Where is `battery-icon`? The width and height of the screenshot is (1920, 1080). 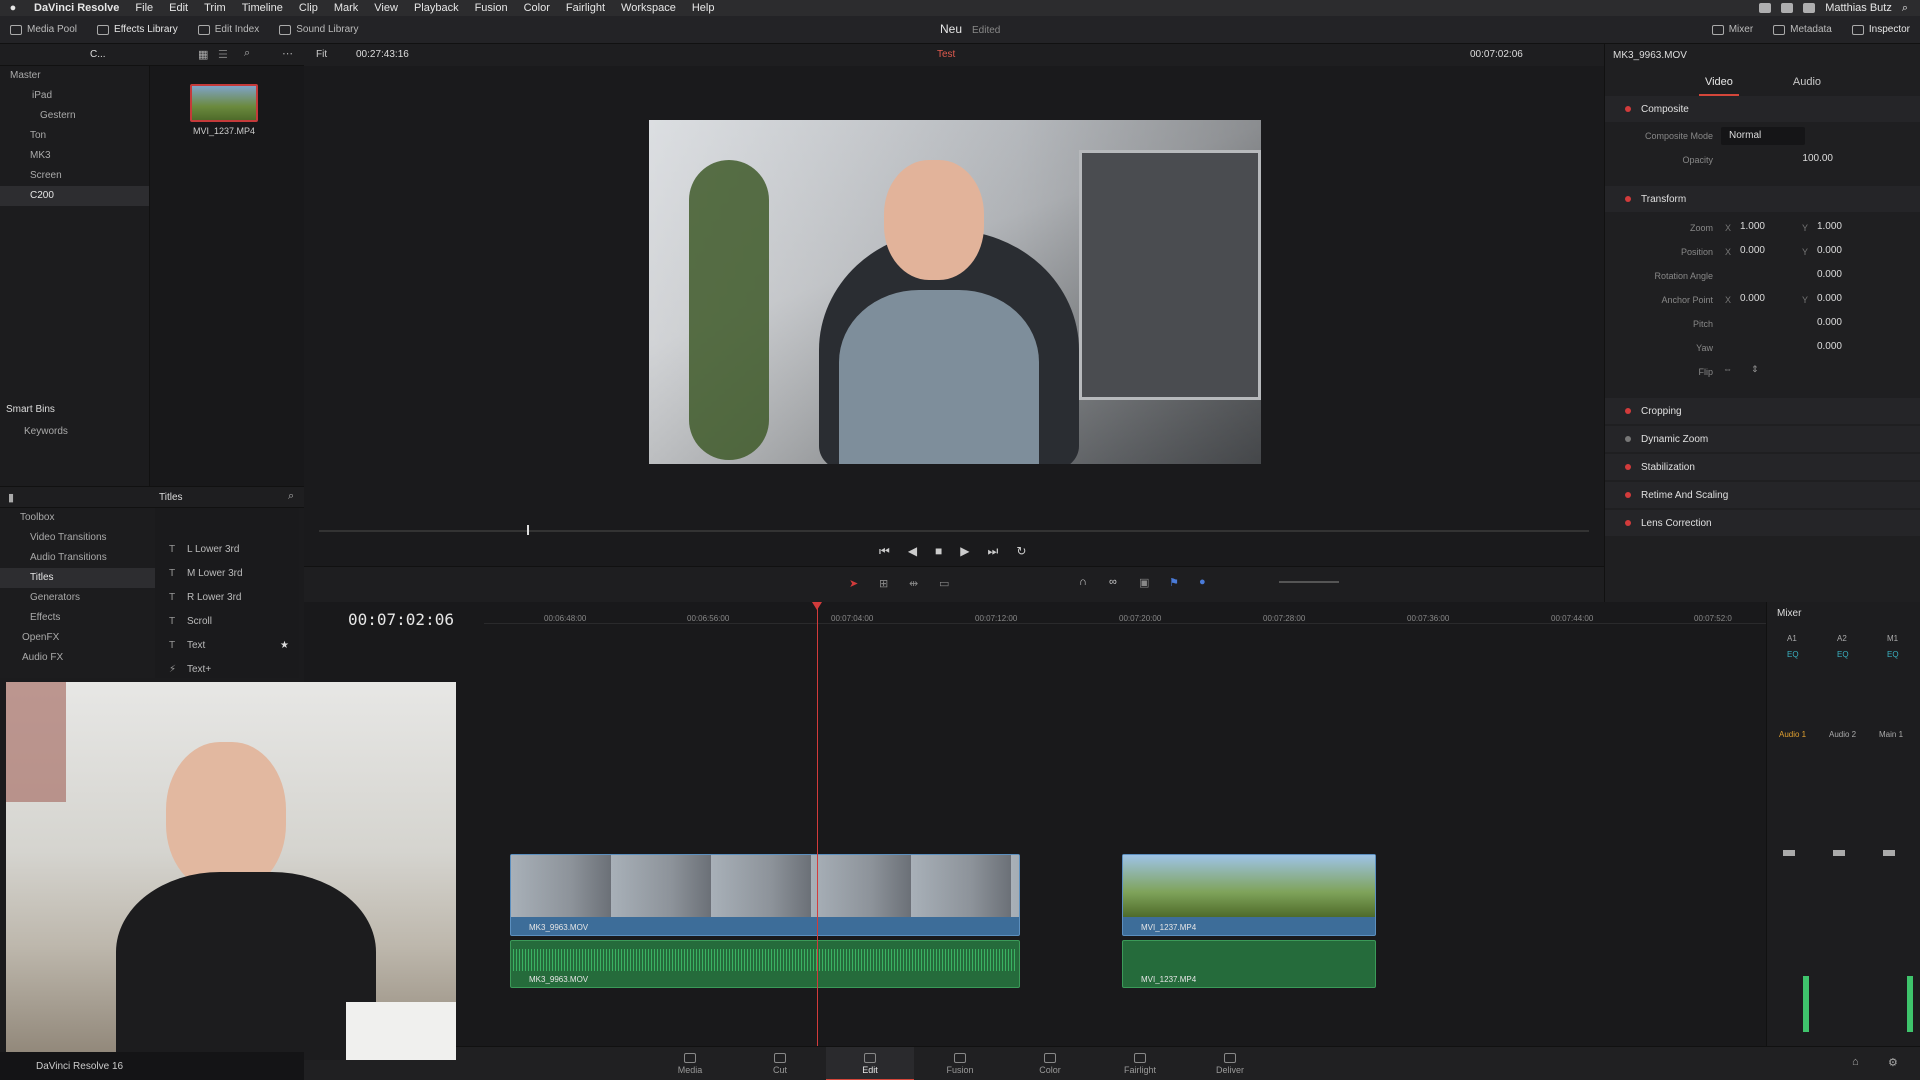
battery-icon is located at coordinates (1809, 8).